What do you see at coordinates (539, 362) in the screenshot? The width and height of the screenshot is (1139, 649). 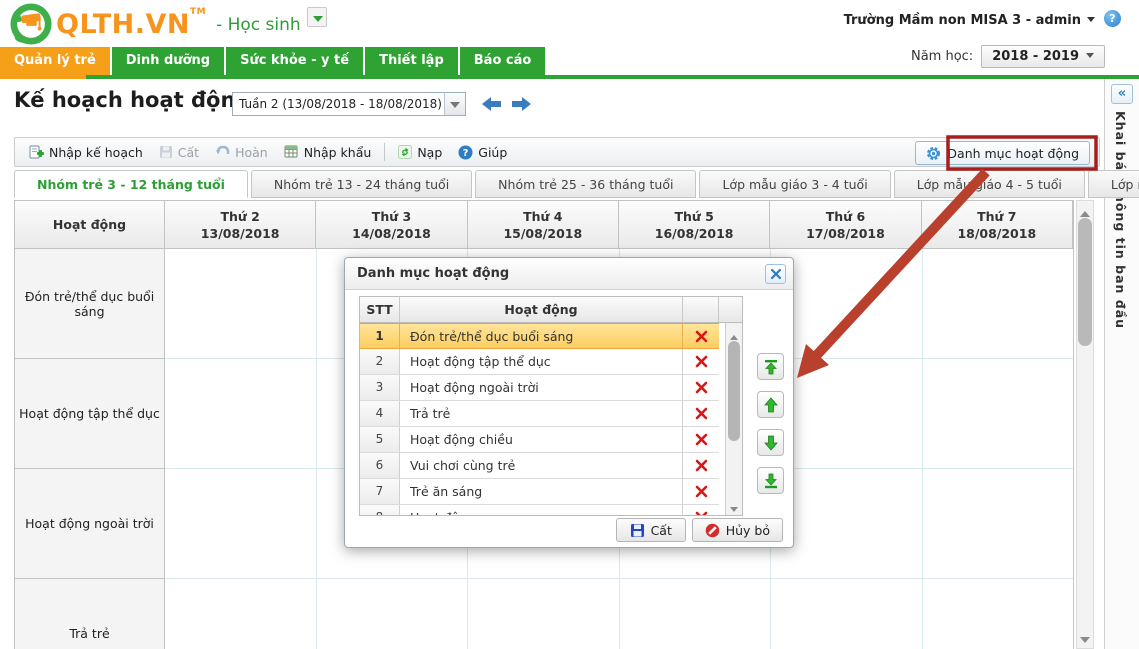 I see `activity-row: 2 Hoạt động tập thể dục` at bounding box center [539, 362].